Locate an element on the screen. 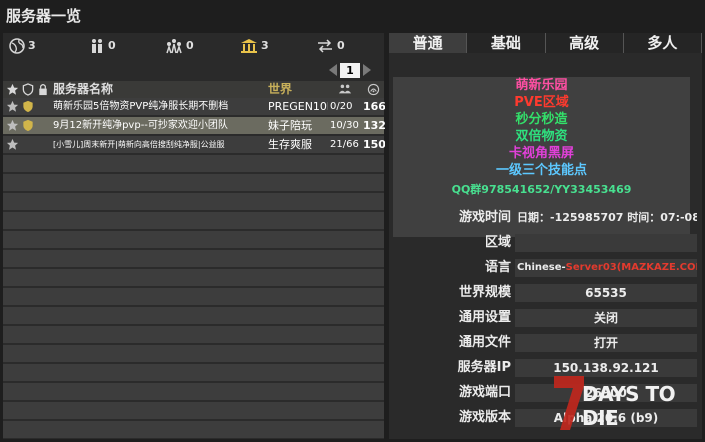 The height and width of the screenshot is (442, 705). motd-line: QQ群978541652/YY33453469 is located at coordinates (541, 189).